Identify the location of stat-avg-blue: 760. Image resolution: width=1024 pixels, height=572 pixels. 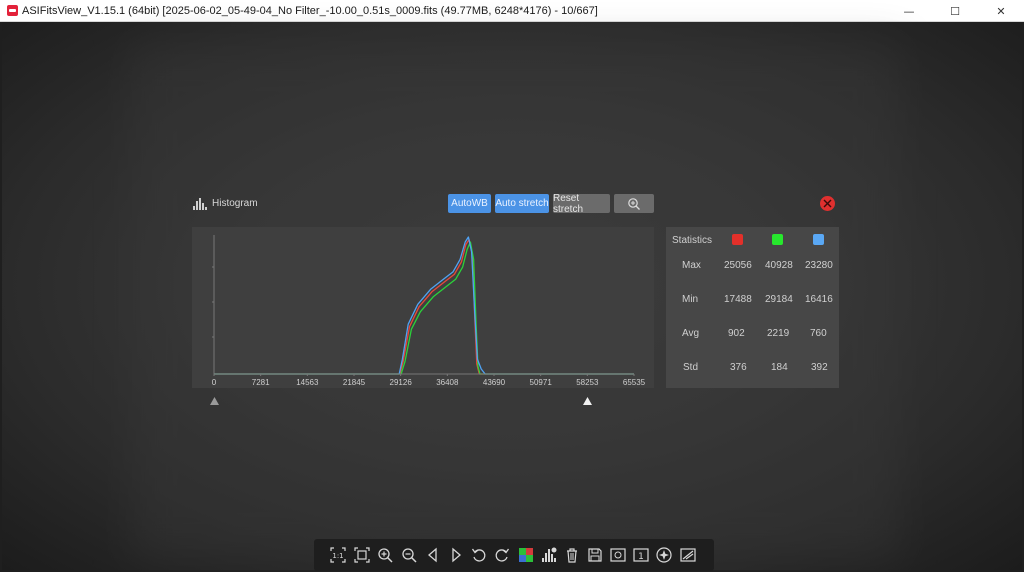
(818, 333).